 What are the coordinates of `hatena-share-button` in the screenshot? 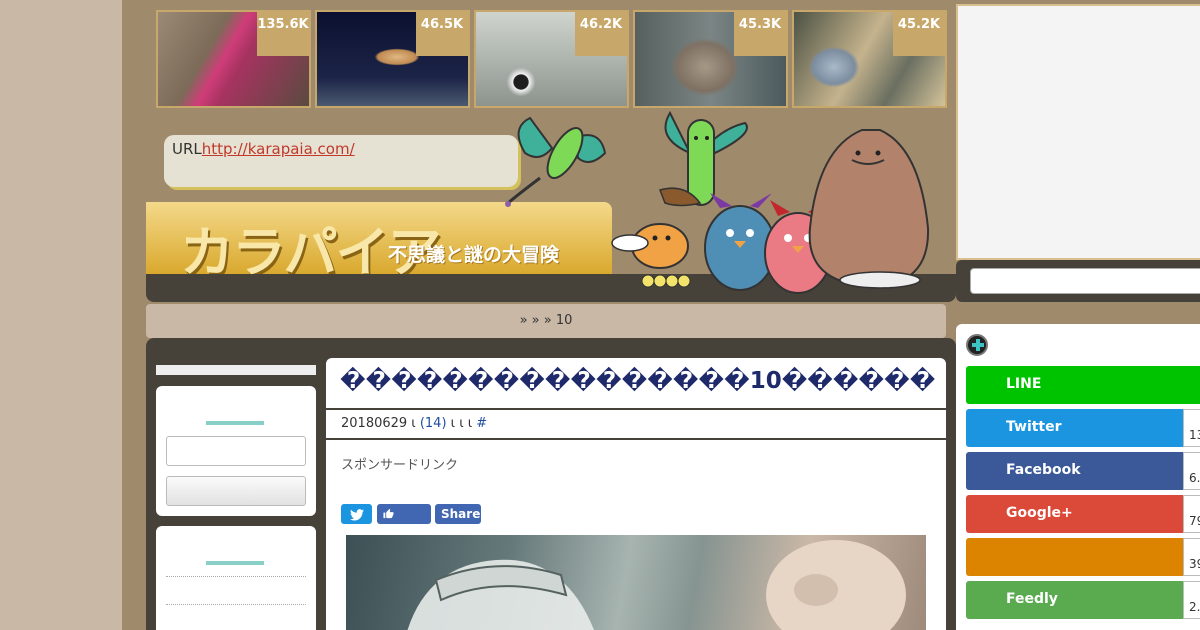 It's located at (1074, 557).